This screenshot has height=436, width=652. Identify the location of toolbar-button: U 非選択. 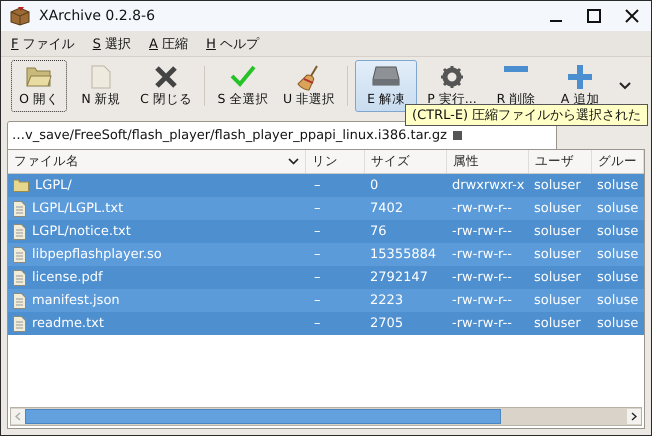
(309, 86).